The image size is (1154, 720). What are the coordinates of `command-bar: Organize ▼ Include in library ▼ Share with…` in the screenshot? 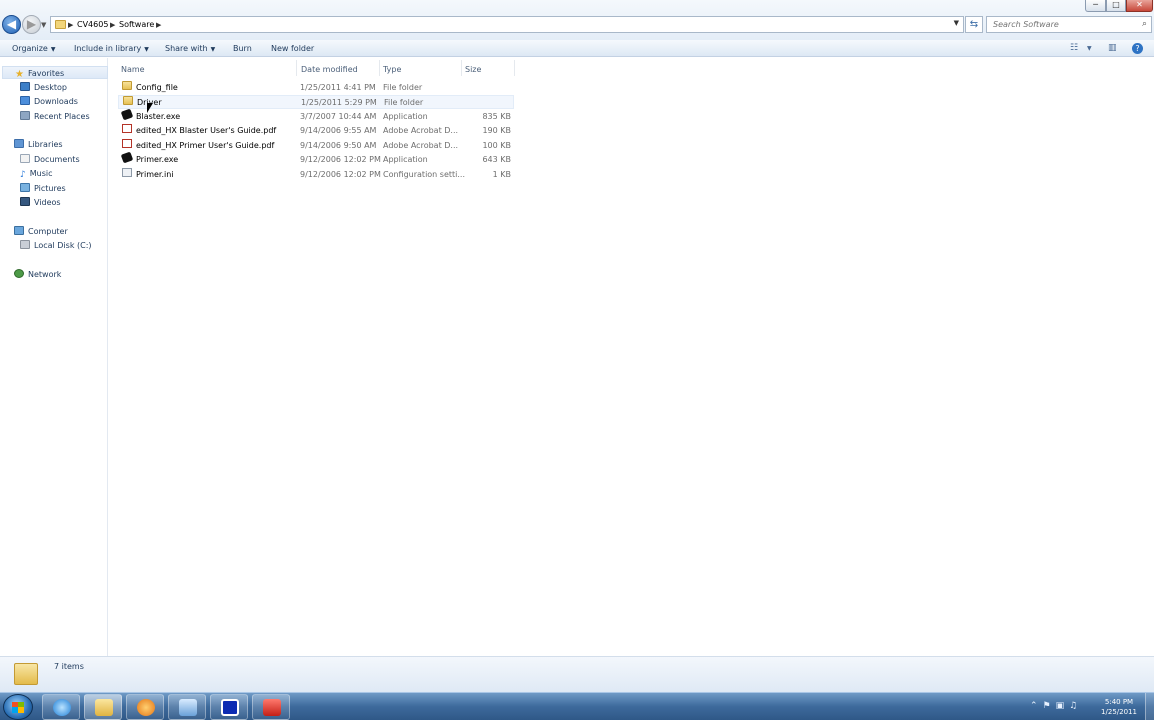 It's located at (577, 48).